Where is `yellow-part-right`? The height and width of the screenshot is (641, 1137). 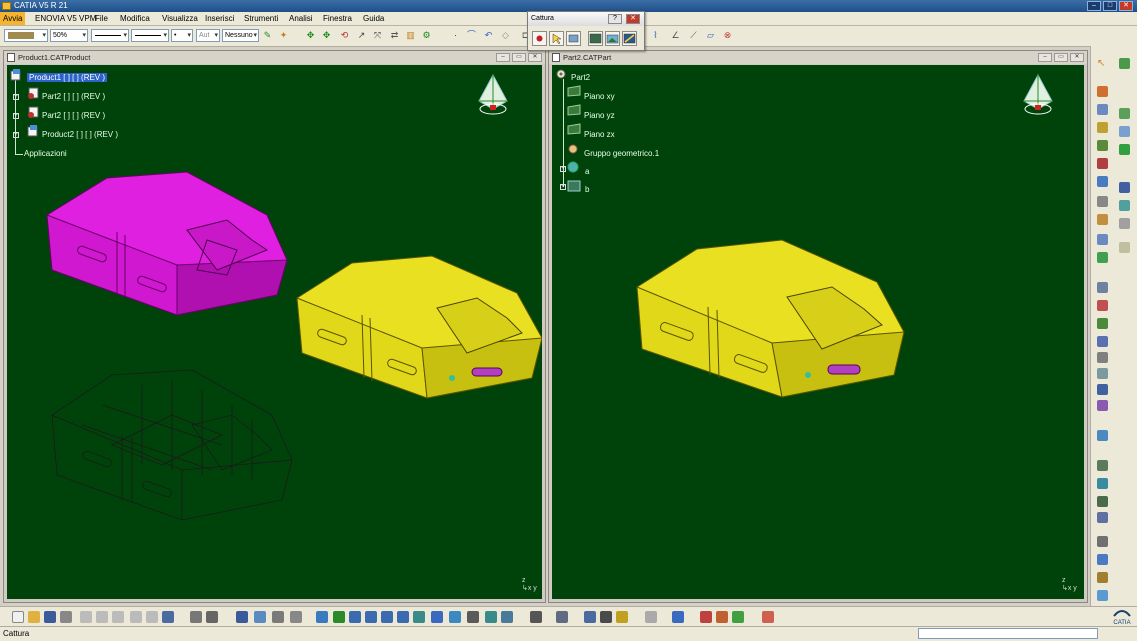 yellow-part-right is located at coordinates (772, 324).